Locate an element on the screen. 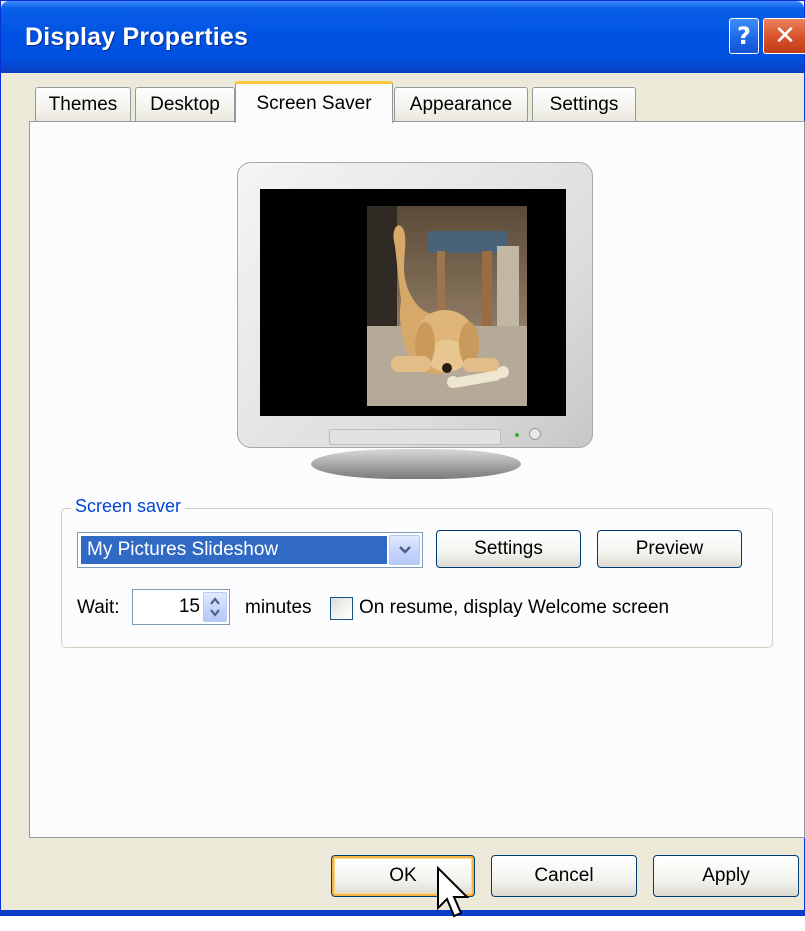 This screenshot has width=805, height=931. tab-label: Appearance is located at coordinates (461, 104).